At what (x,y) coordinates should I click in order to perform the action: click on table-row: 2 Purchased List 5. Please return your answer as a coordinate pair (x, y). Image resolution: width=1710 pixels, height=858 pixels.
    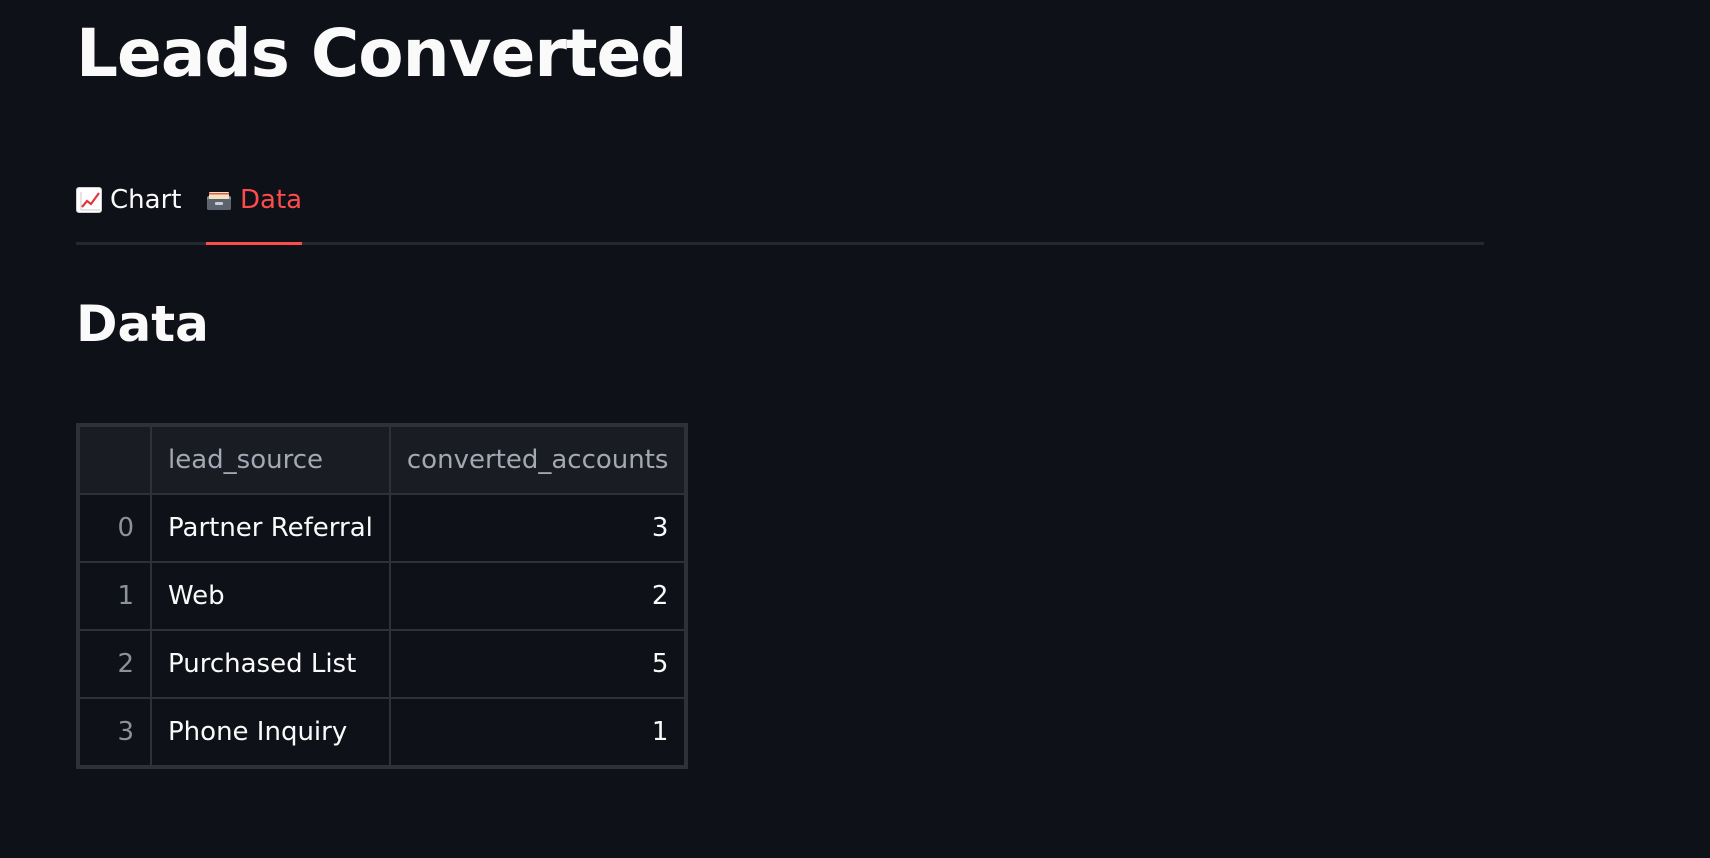
    Looking at the image, I should click on (382, 664).